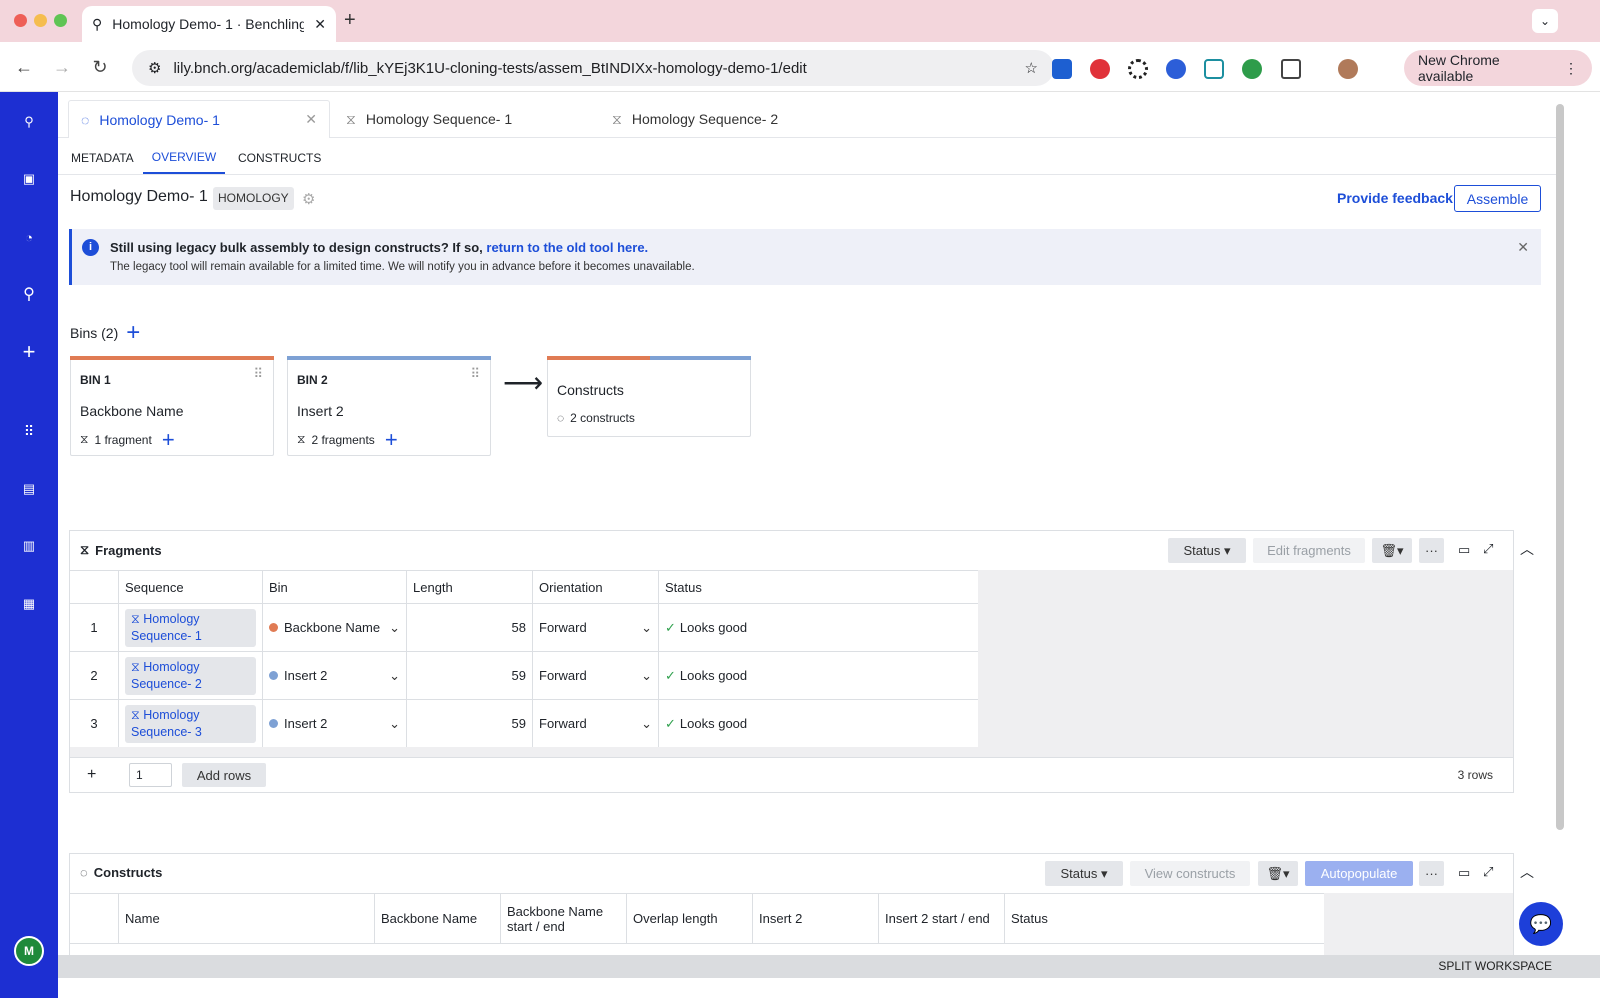 The image size is (1600, 998). Describe the element at coordinates (190, 723) in the screenshot. I see `sequence-link: ⧖ Homology Sequence- 3` at that location.